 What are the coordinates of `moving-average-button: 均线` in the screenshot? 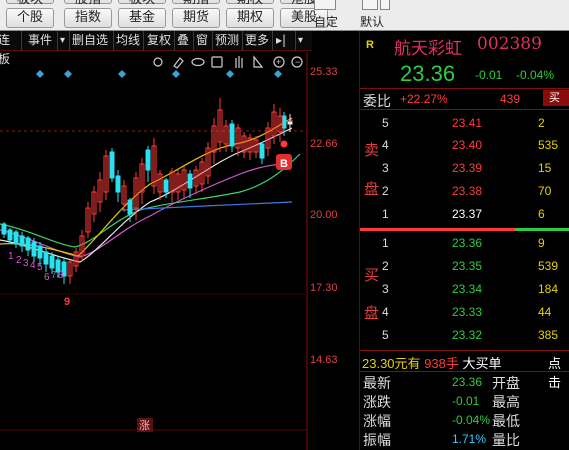 It's located at (129, 41).